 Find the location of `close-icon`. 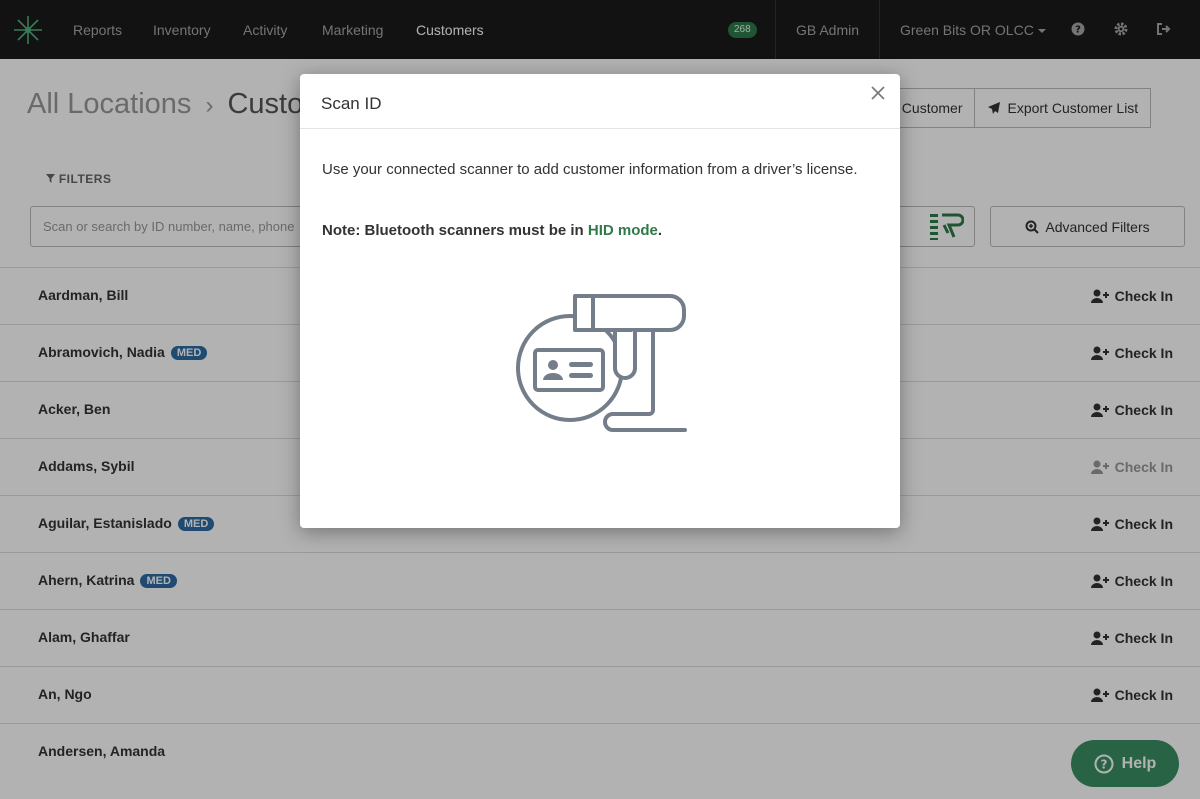

close-icon is located at coordinates (878, 93).